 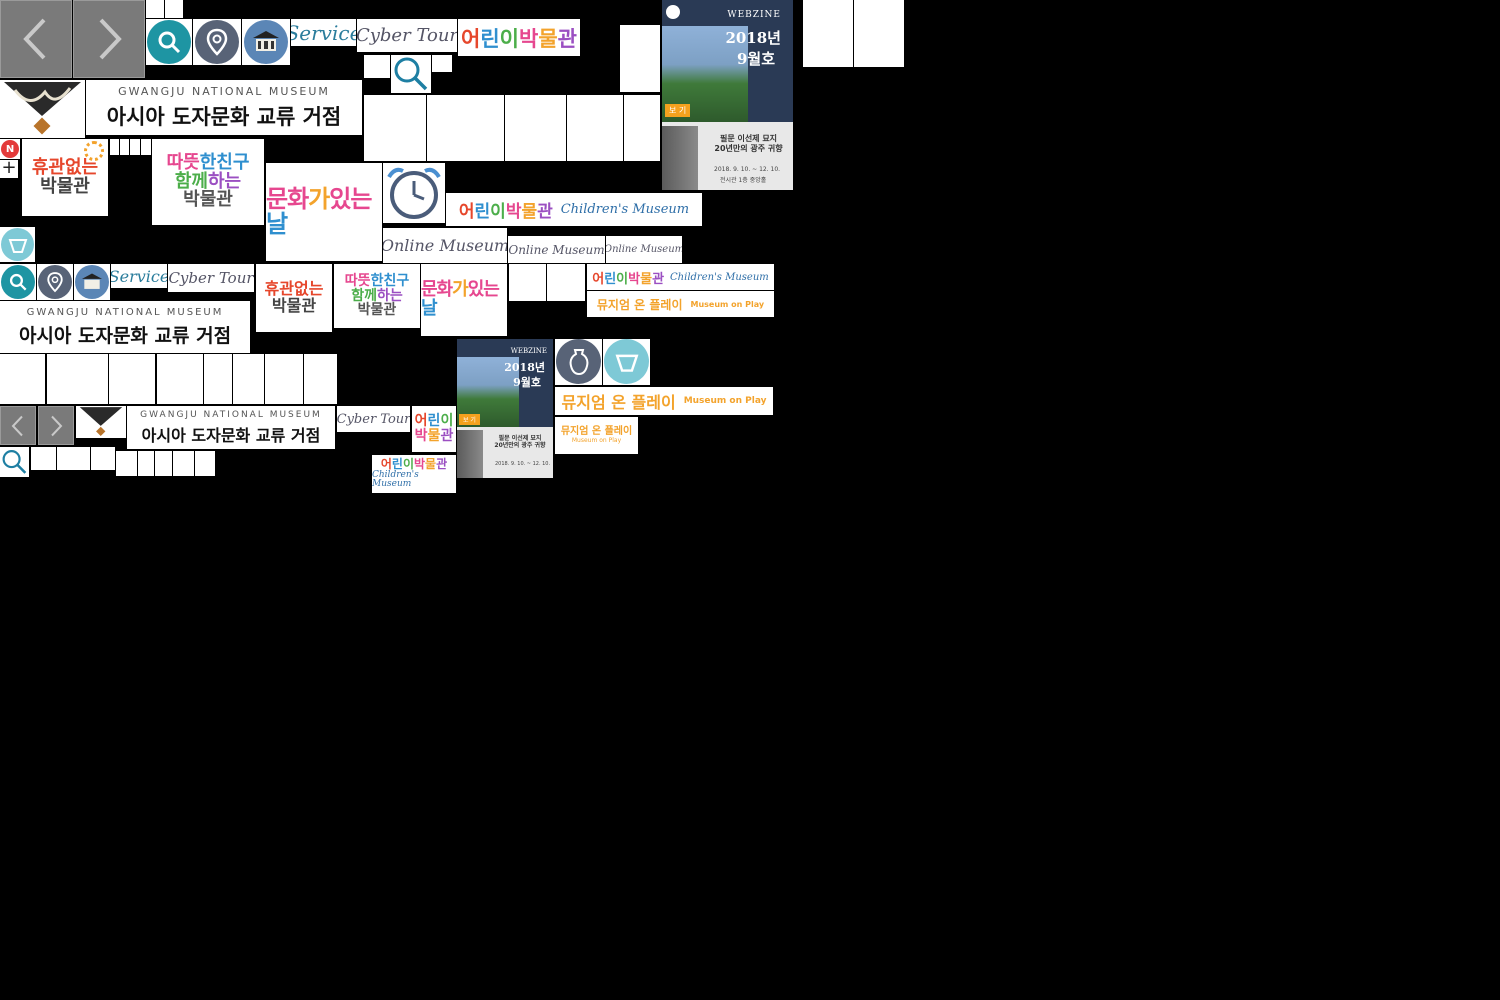 I want to click on webzine-year: 2018년, so click(x=524, y=367).